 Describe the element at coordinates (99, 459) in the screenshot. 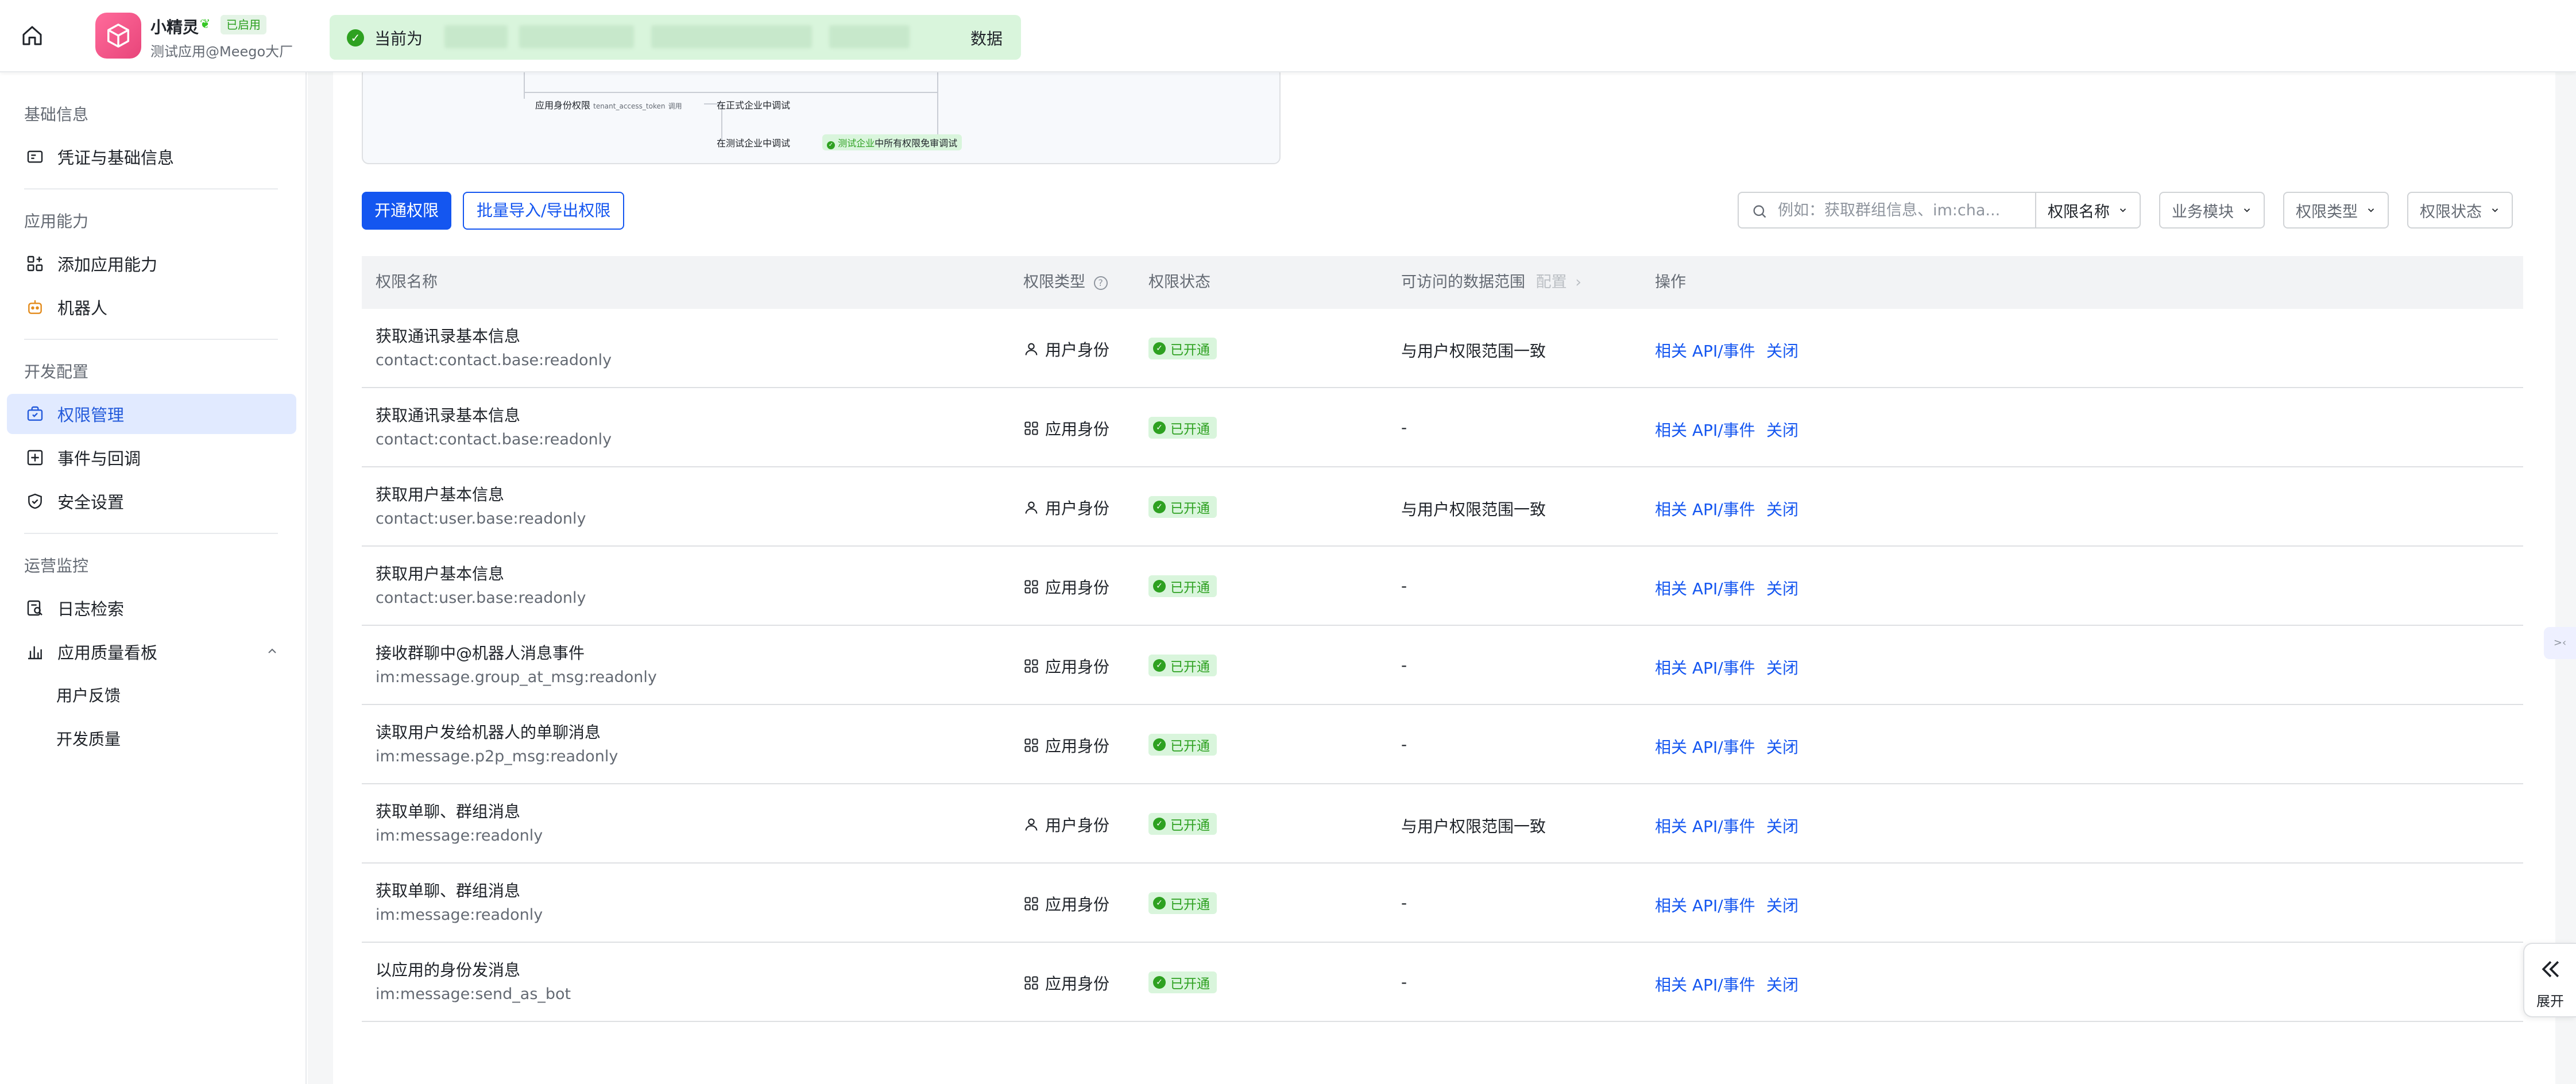

I see `sidebar-item-label: 事件与回调` at that location.